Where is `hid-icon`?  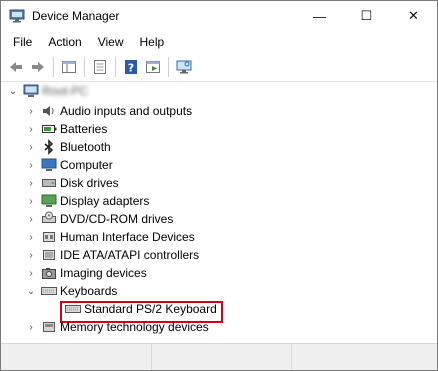 hid-icon is located at coordinates (49, 237).